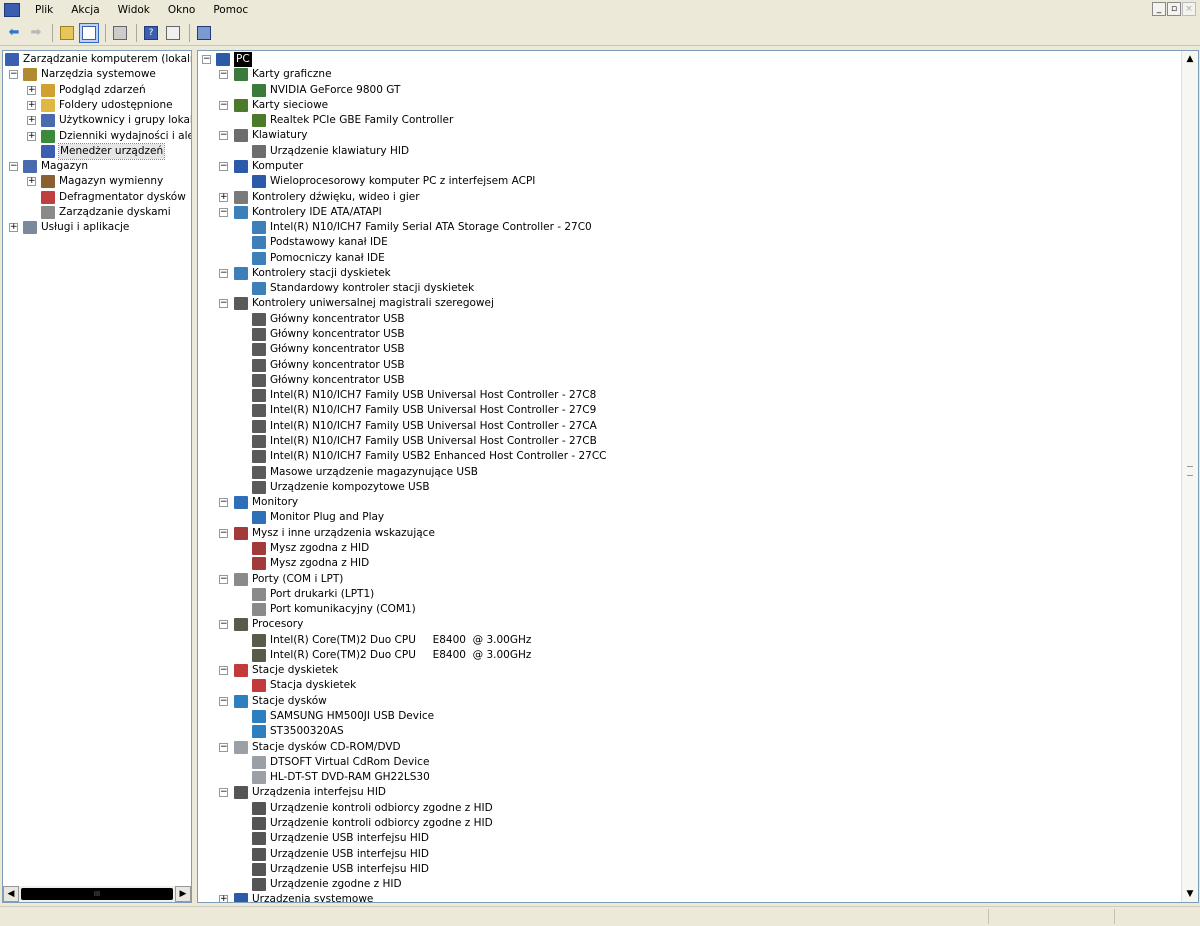 This screenshot has width=1200, height=926. I want to click on device-item: NVIDIA GeForce 9800 GT, so click(326, 90).